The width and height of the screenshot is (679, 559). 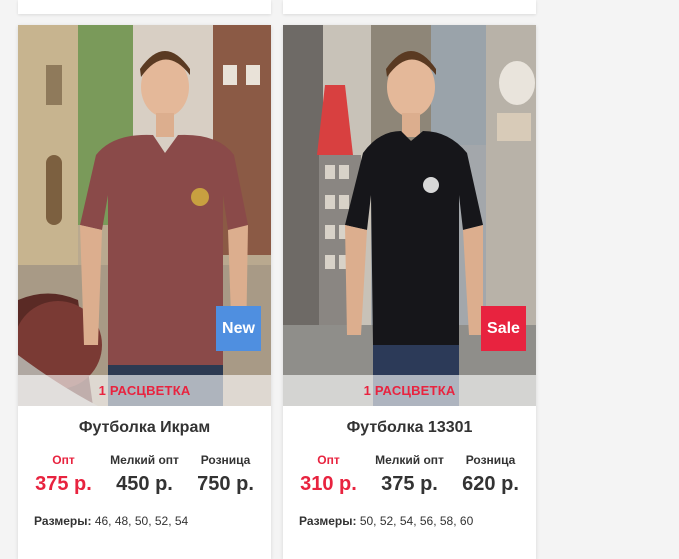 I want to click on price-wholesale: Опт 310 р., so click(x=328, y=474).